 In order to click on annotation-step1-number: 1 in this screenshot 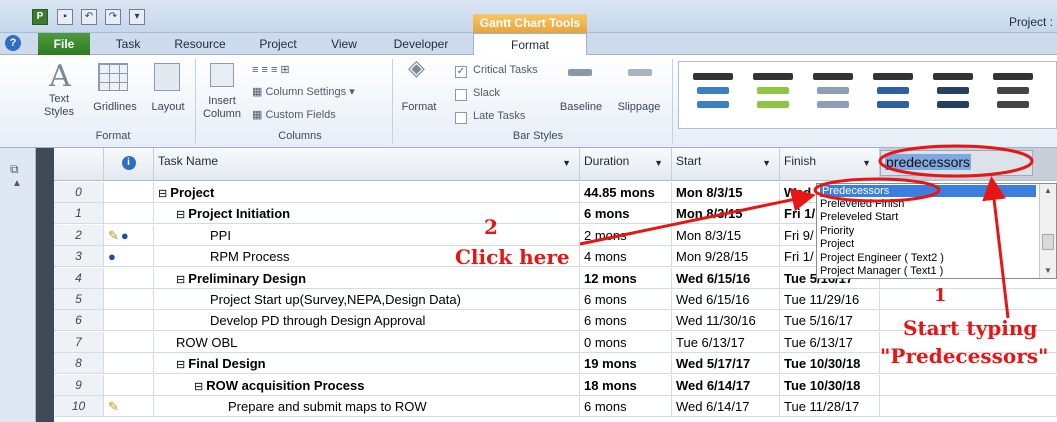, I will do `click(940, 295)`.